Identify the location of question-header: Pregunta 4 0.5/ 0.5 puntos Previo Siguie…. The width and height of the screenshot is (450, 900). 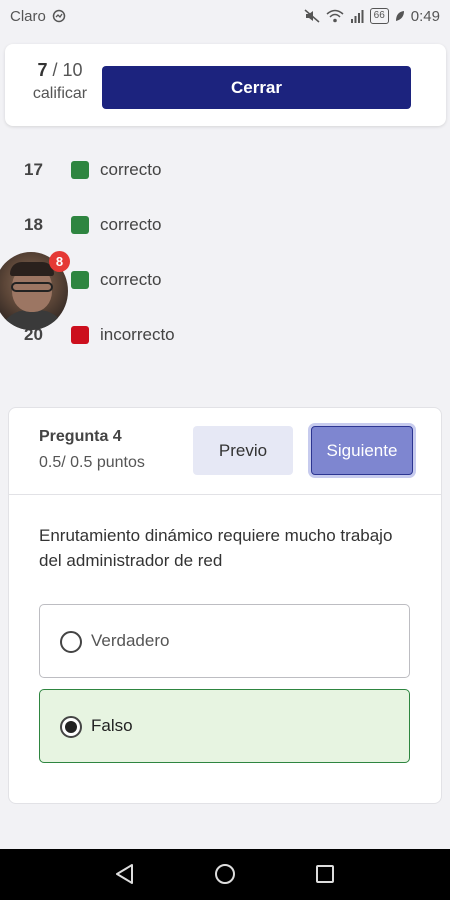
(225, 451).